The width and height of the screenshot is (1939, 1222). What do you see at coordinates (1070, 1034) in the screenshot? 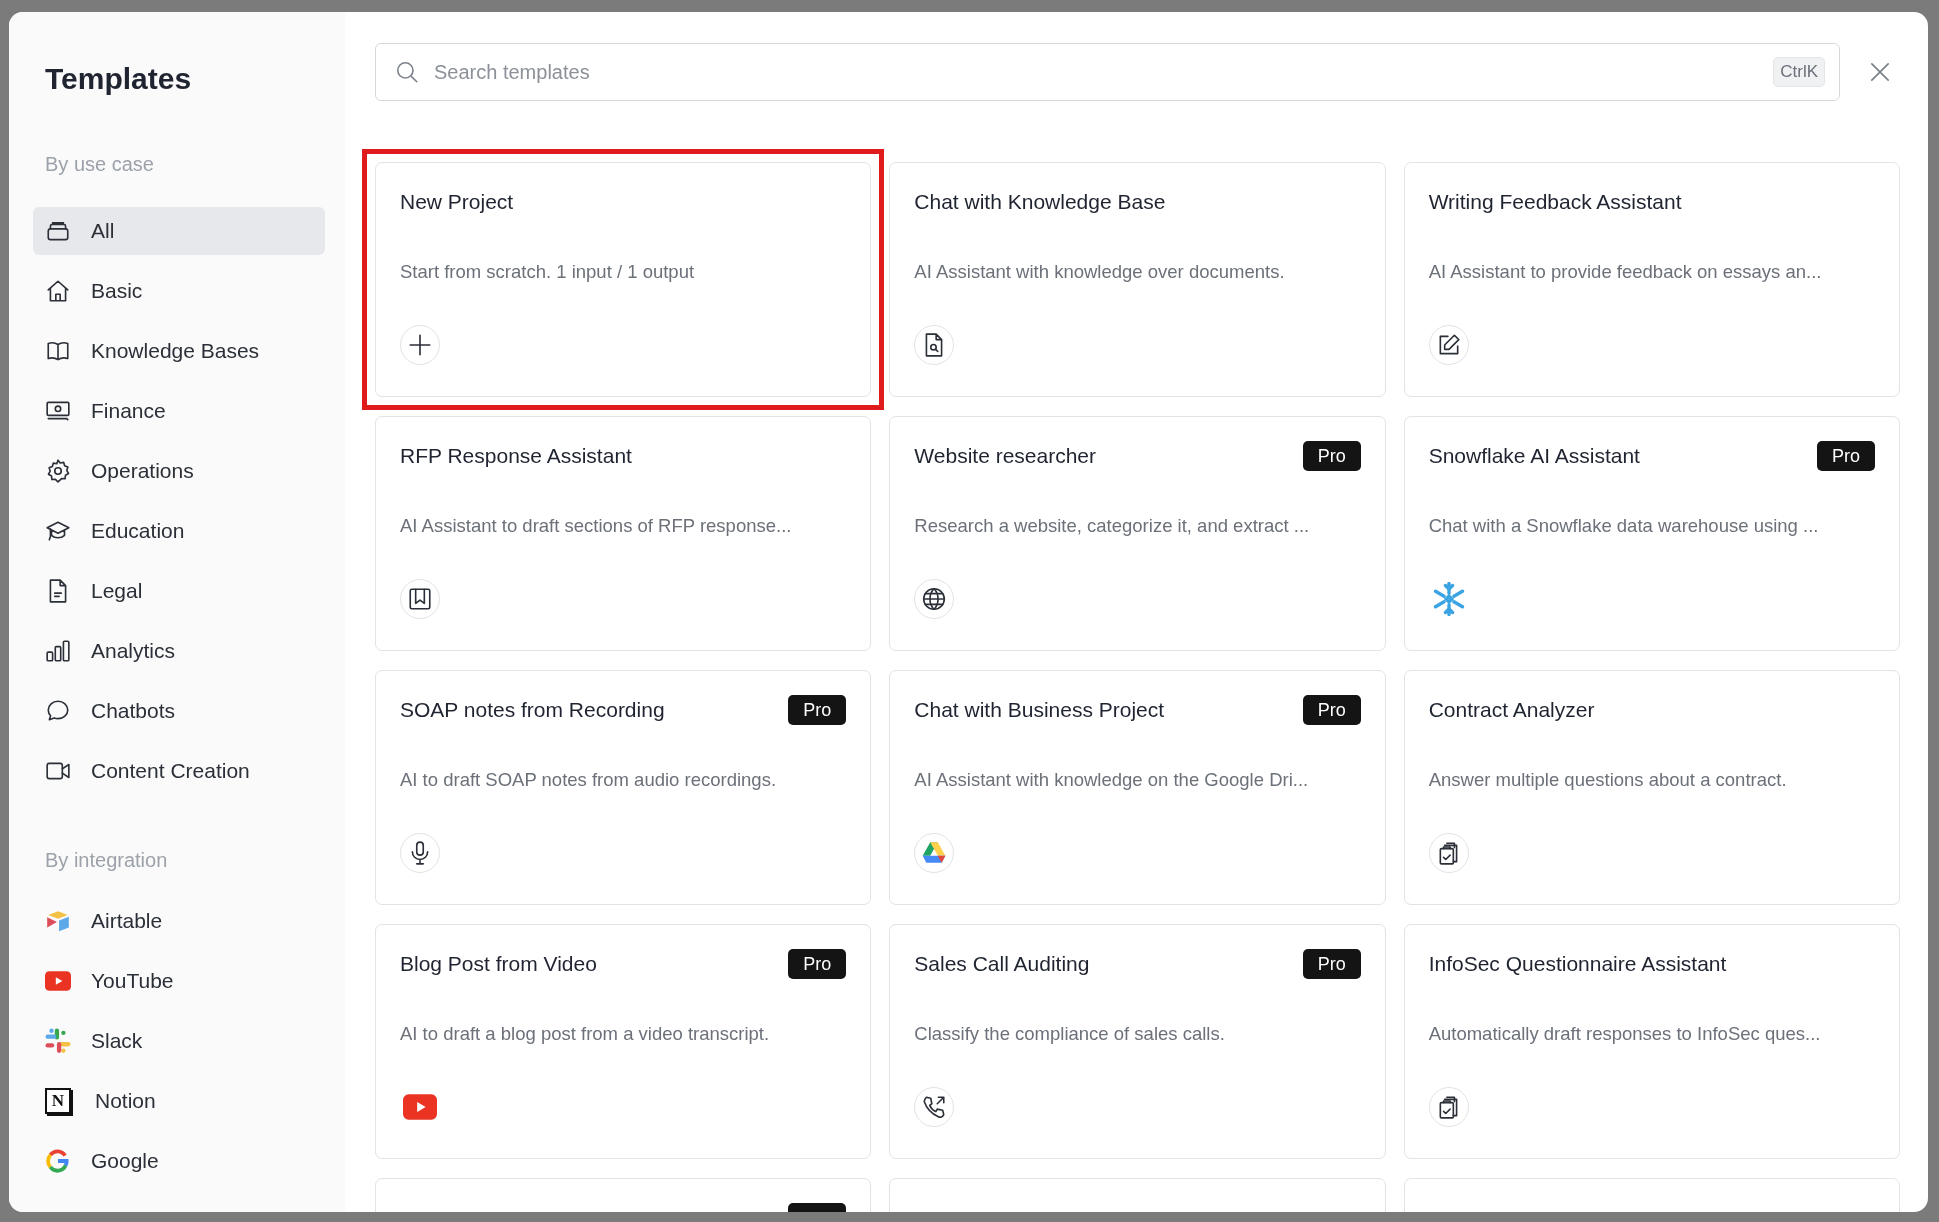
I see `card-description: Classify the compliance of sales calls.` at bounding box center [1070, 1034].